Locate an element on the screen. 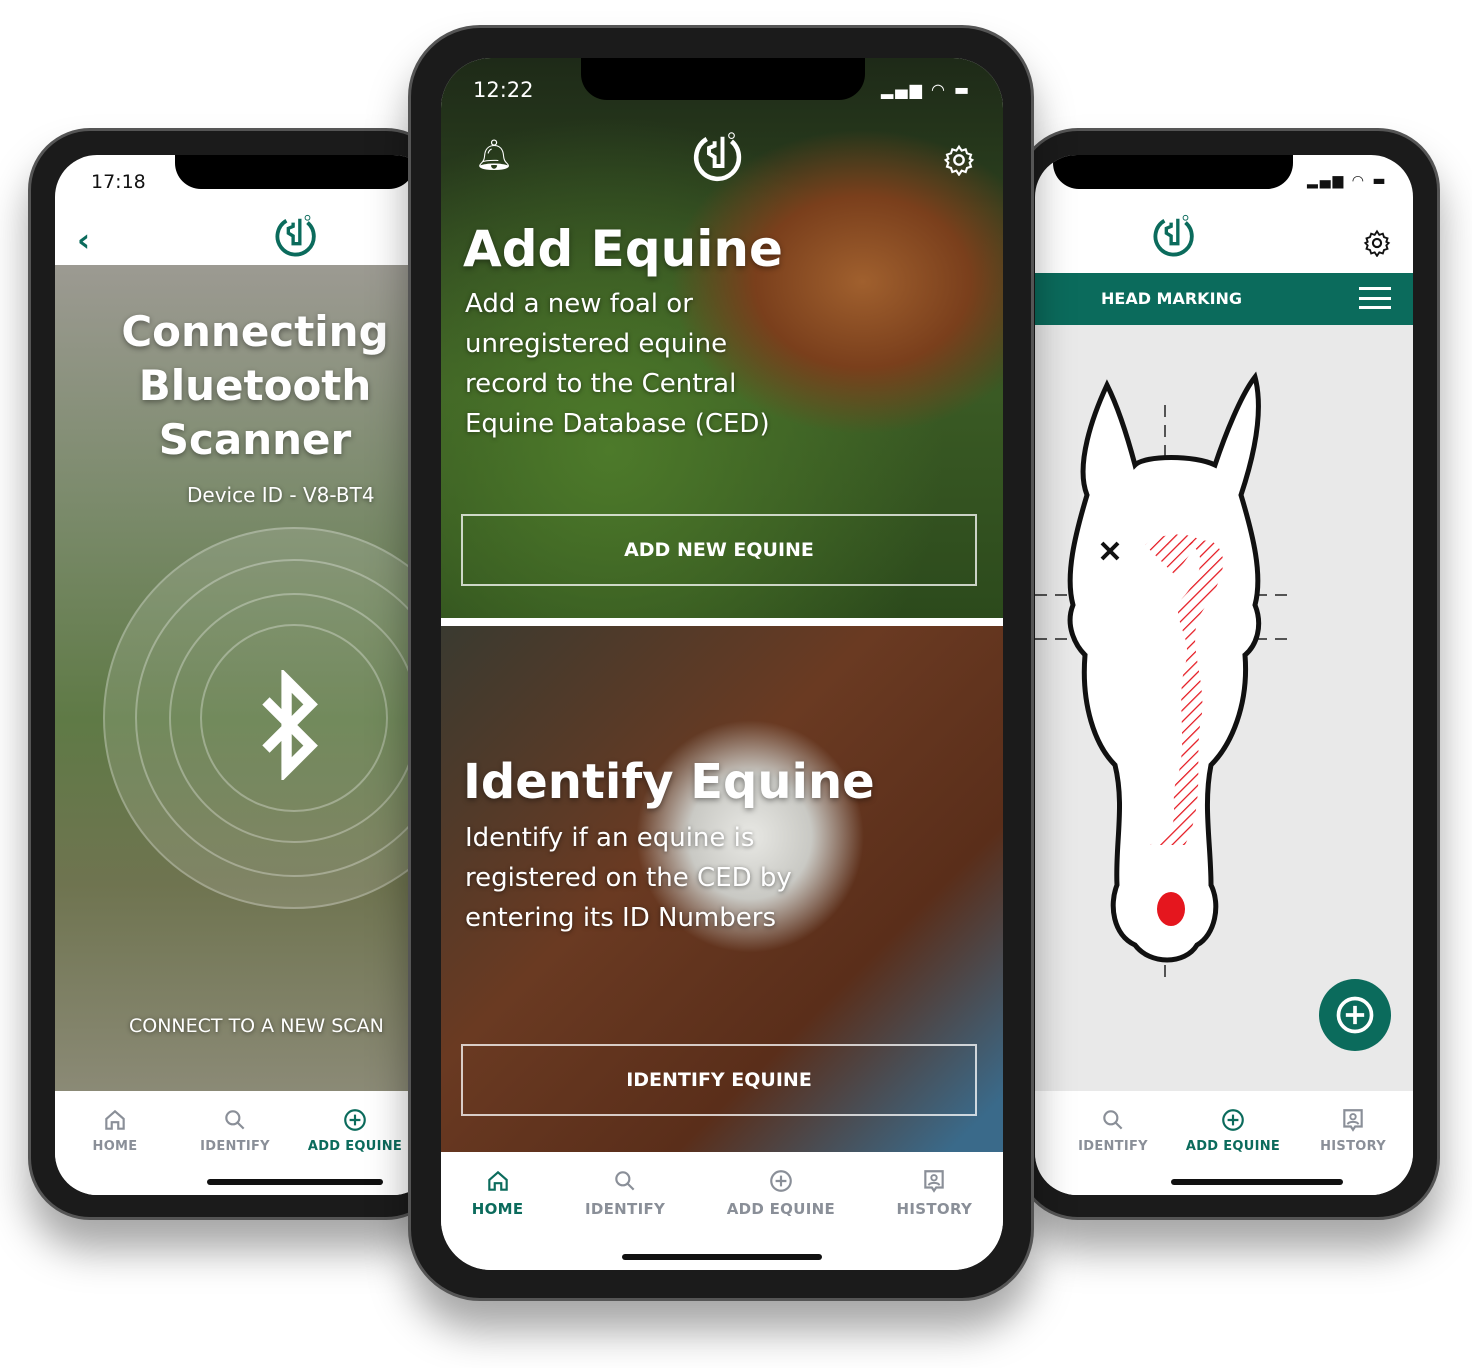  add-marking-button is located at coordinates (1355, 1015).